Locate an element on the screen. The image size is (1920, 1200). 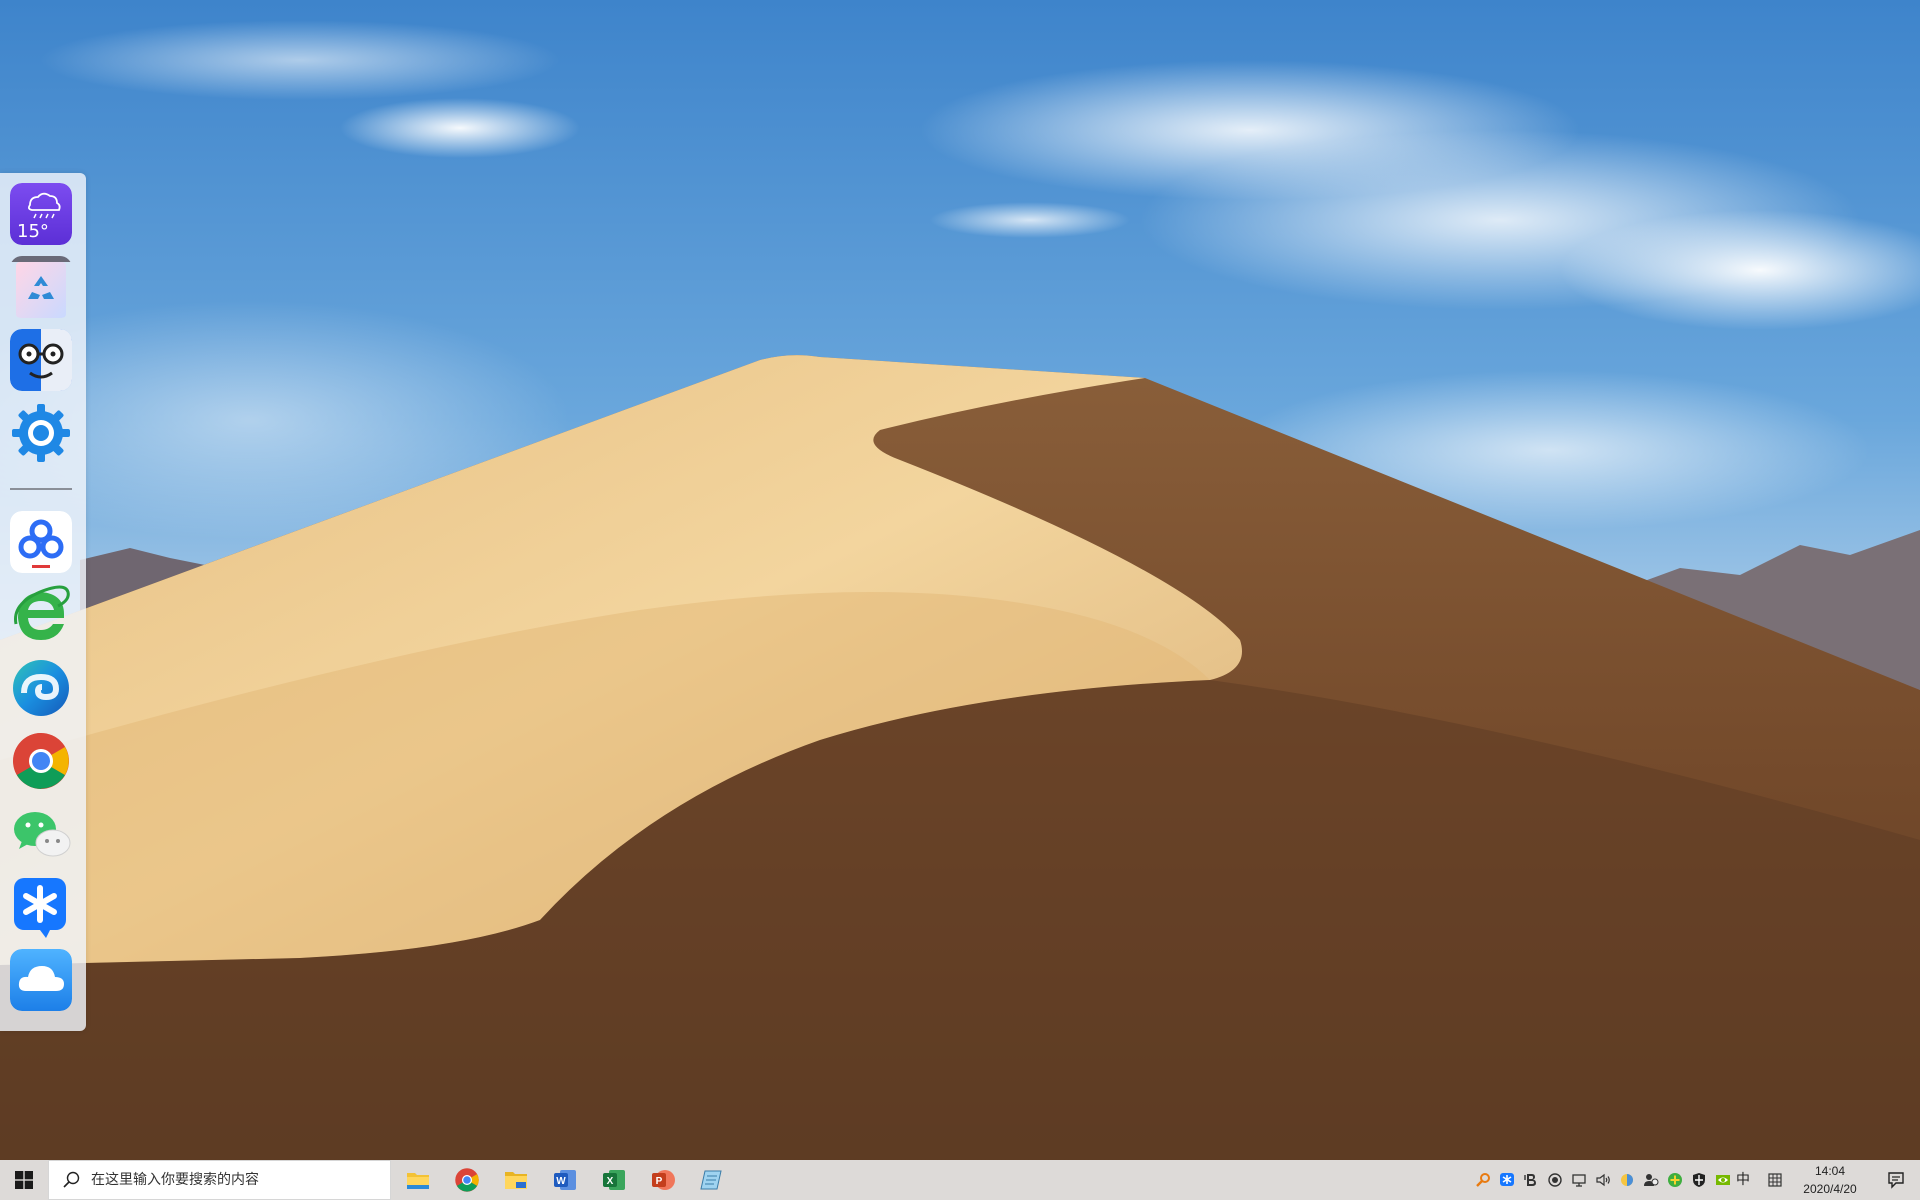
tray-nvidia is located at coordinates (1723, 1180).